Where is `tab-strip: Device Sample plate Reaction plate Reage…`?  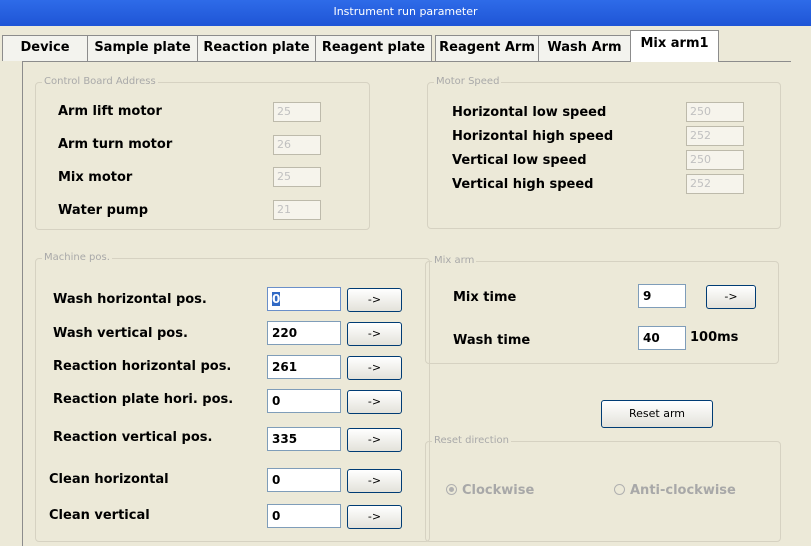 tab-strip: Device Sample plate Reaction plate Reage… is located at coordinates (405, 44).